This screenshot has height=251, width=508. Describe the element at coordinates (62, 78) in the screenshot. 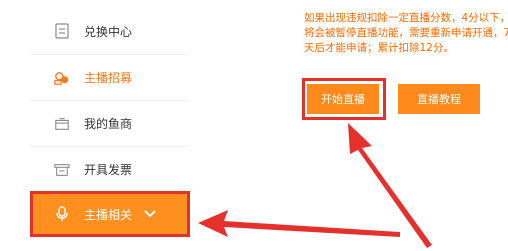

I see `recruit-icon` at that location.